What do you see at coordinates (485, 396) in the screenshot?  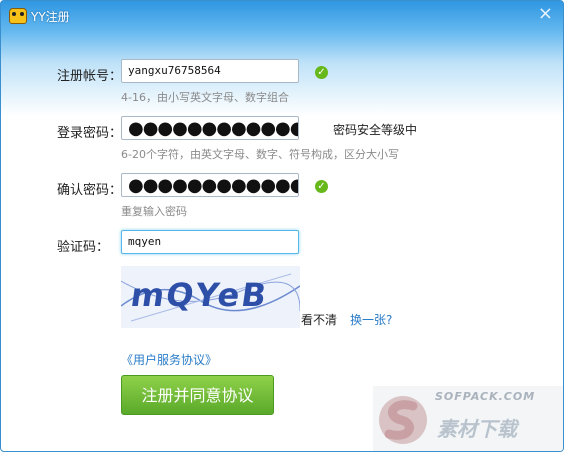 I see `watermark-top-text: SOFPACK.COM` at bounding box center [485, 396].